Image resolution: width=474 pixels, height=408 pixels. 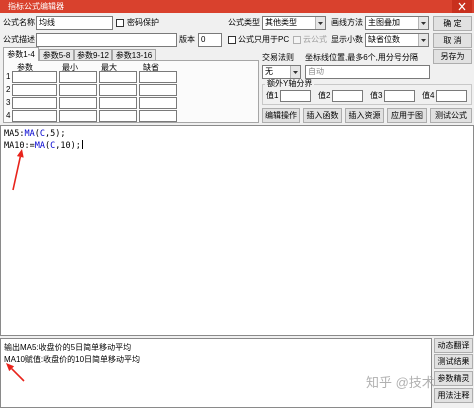 I want to click on formula-type-label: 公式类型, so click(x=244, y=22).